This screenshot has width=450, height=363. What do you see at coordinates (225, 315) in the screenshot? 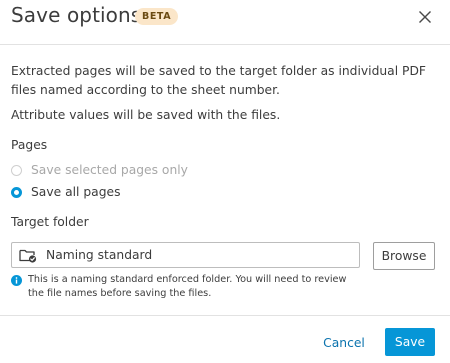
I see `footer-divider` at bounding box center [225, 315].